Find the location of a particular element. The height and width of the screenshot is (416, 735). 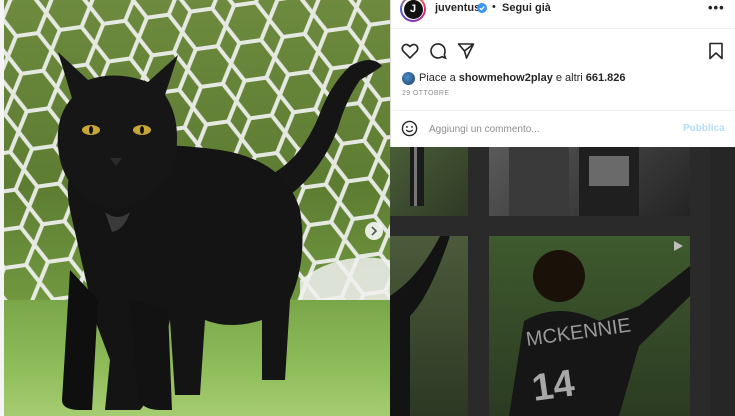

post-date: 29 OTTOBRE is located at coordinates (425, 93).